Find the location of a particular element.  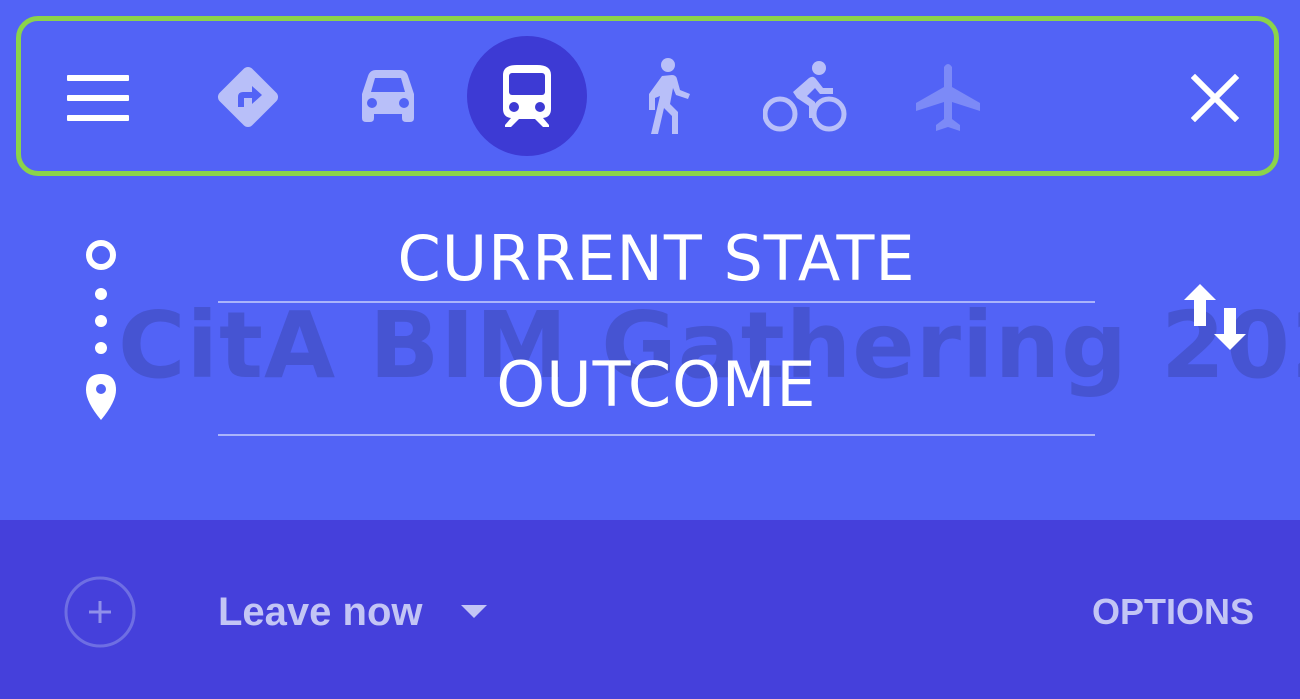

departure-time-label: Leave now is located at coordinates (320, 611).